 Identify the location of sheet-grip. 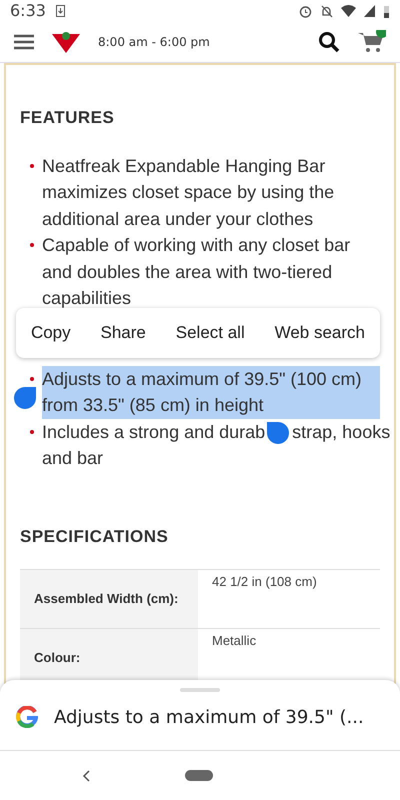
(200, 690).